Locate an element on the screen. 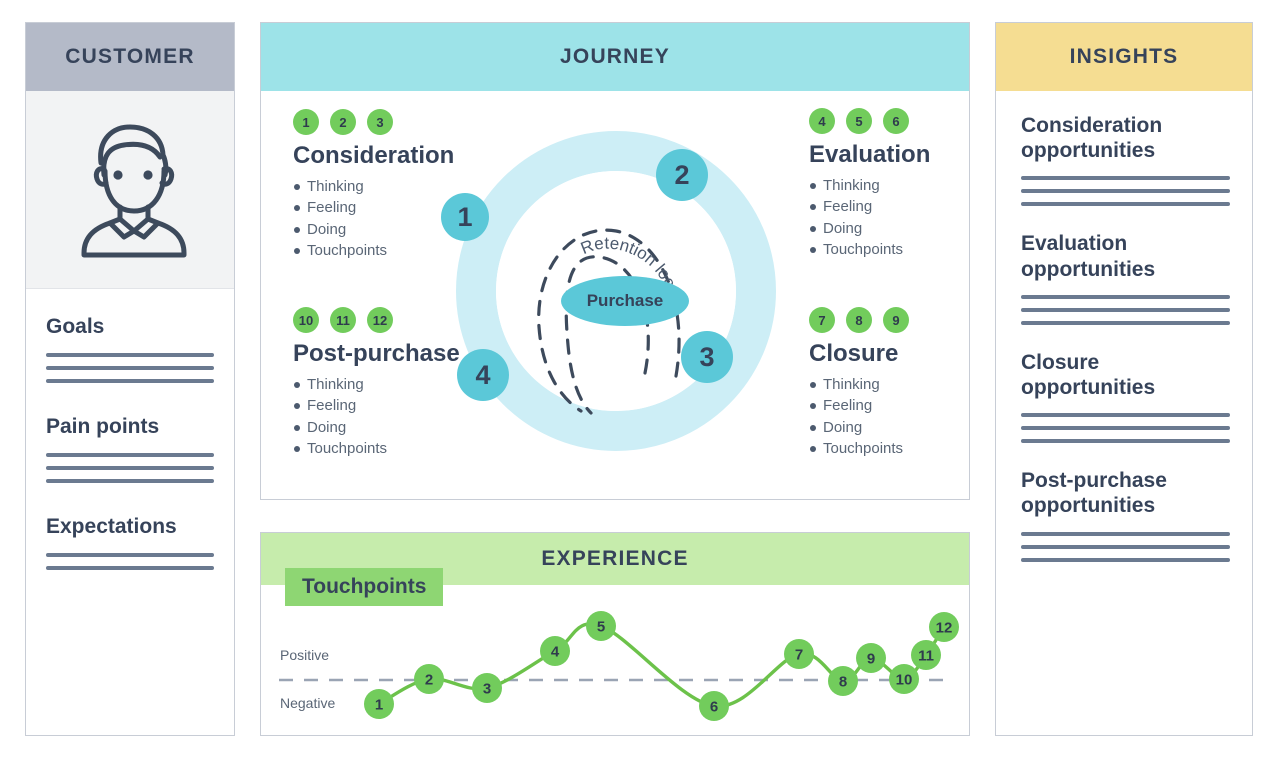 The height and width of the screenshot is (758, 1276). touchpoint-badge: 5 is located at coordinates (859, 121).